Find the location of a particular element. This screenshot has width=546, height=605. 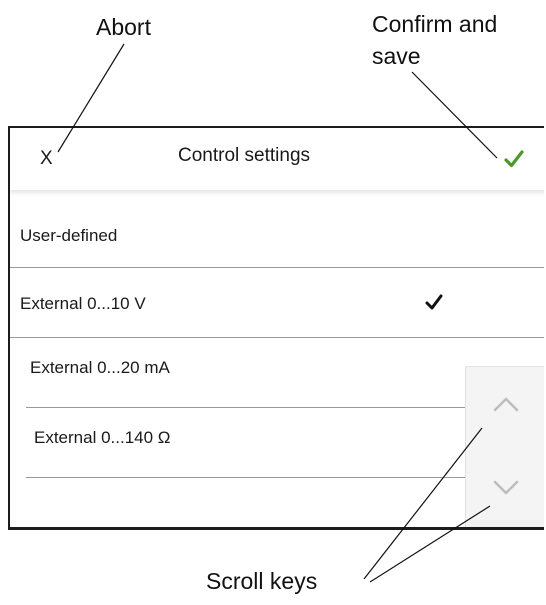

page-title: Control settings is located at coordinates (244, 155).